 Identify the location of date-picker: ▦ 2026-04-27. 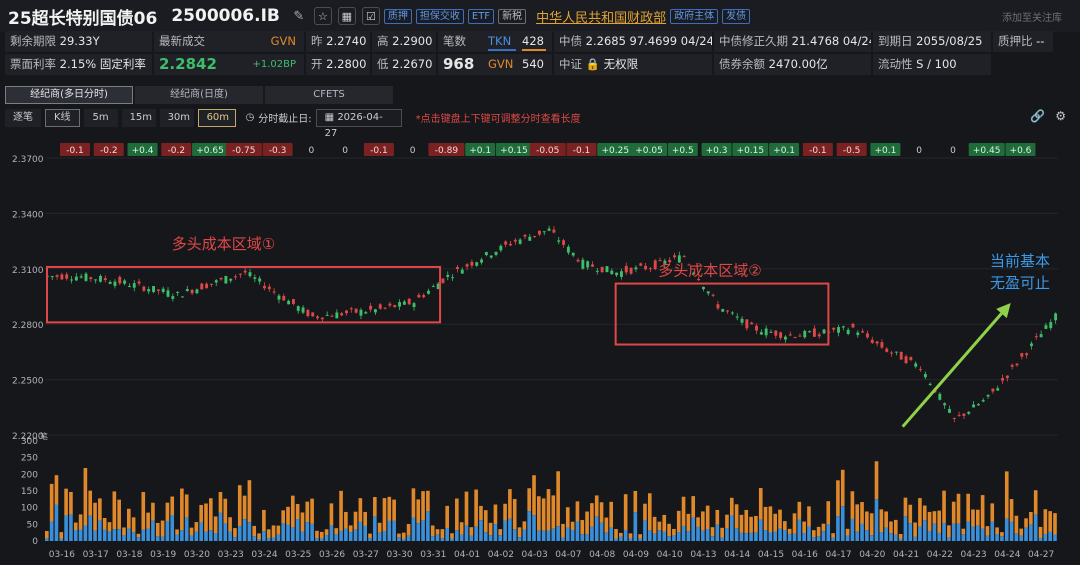
(358, 123).